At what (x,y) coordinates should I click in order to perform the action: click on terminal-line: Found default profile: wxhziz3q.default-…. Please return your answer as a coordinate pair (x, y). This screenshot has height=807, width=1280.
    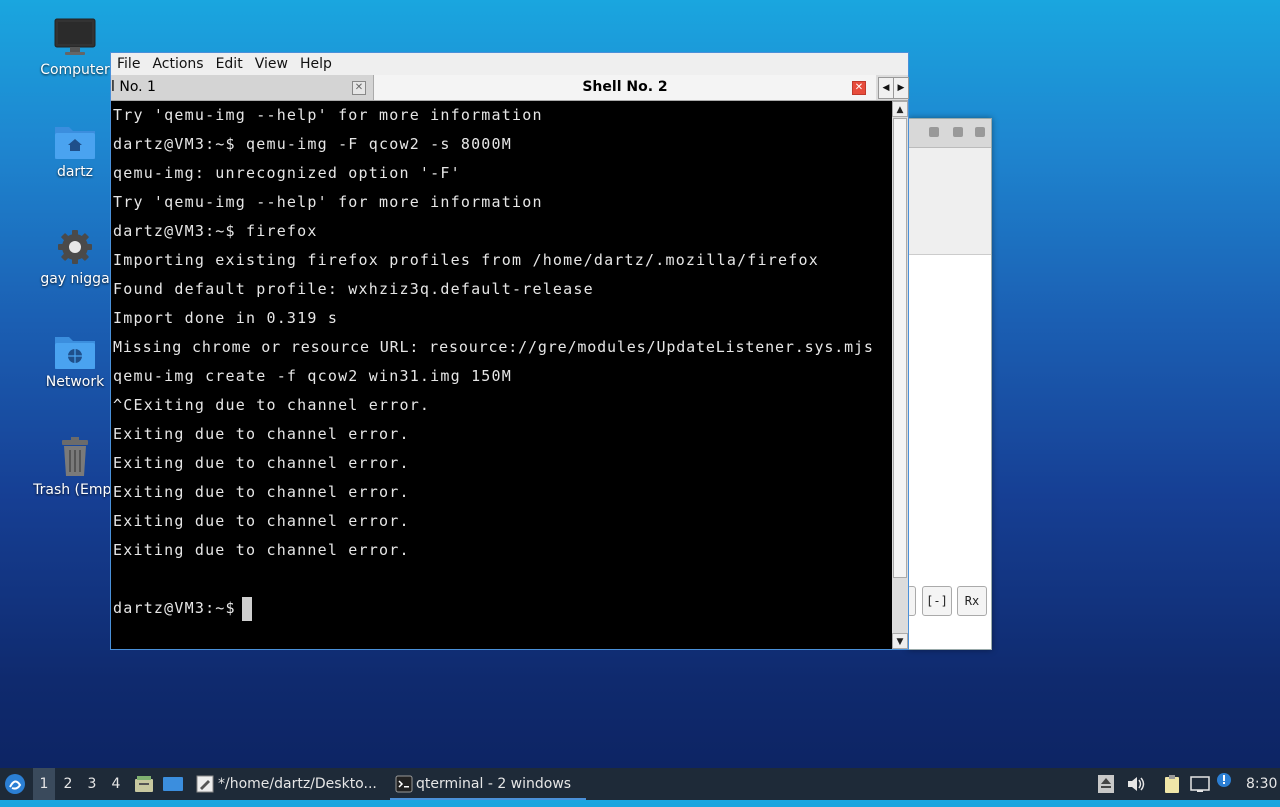
    Looking at the image, I should click on (353, 289).